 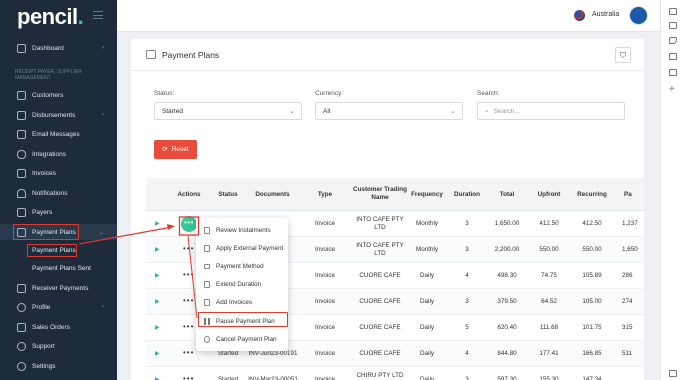 What do you see at coordinates (175, 149) in the screenshot?
I see `reset-button: ⟳ Reset` at bounding box center [175, 149].